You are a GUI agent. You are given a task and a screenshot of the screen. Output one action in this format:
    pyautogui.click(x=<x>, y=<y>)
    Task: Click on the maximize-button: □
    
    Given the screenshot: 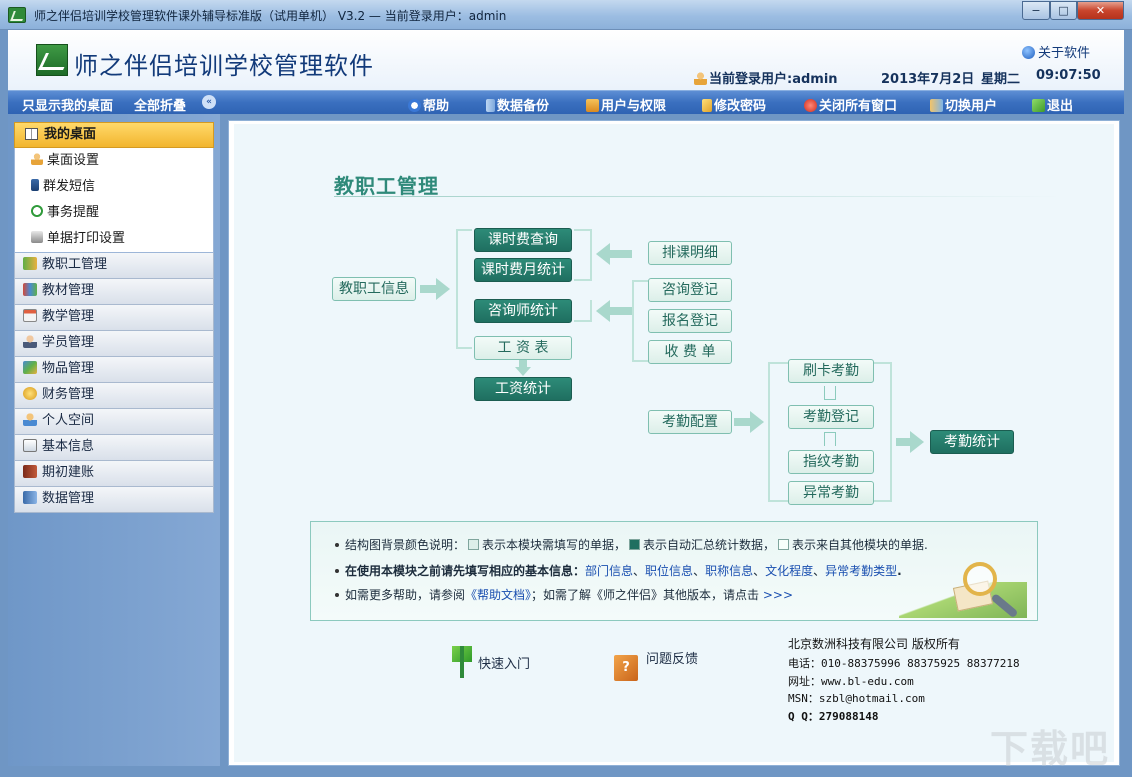 What is the action you would take?
    pyautogui.click(x=1063, y=10)
    